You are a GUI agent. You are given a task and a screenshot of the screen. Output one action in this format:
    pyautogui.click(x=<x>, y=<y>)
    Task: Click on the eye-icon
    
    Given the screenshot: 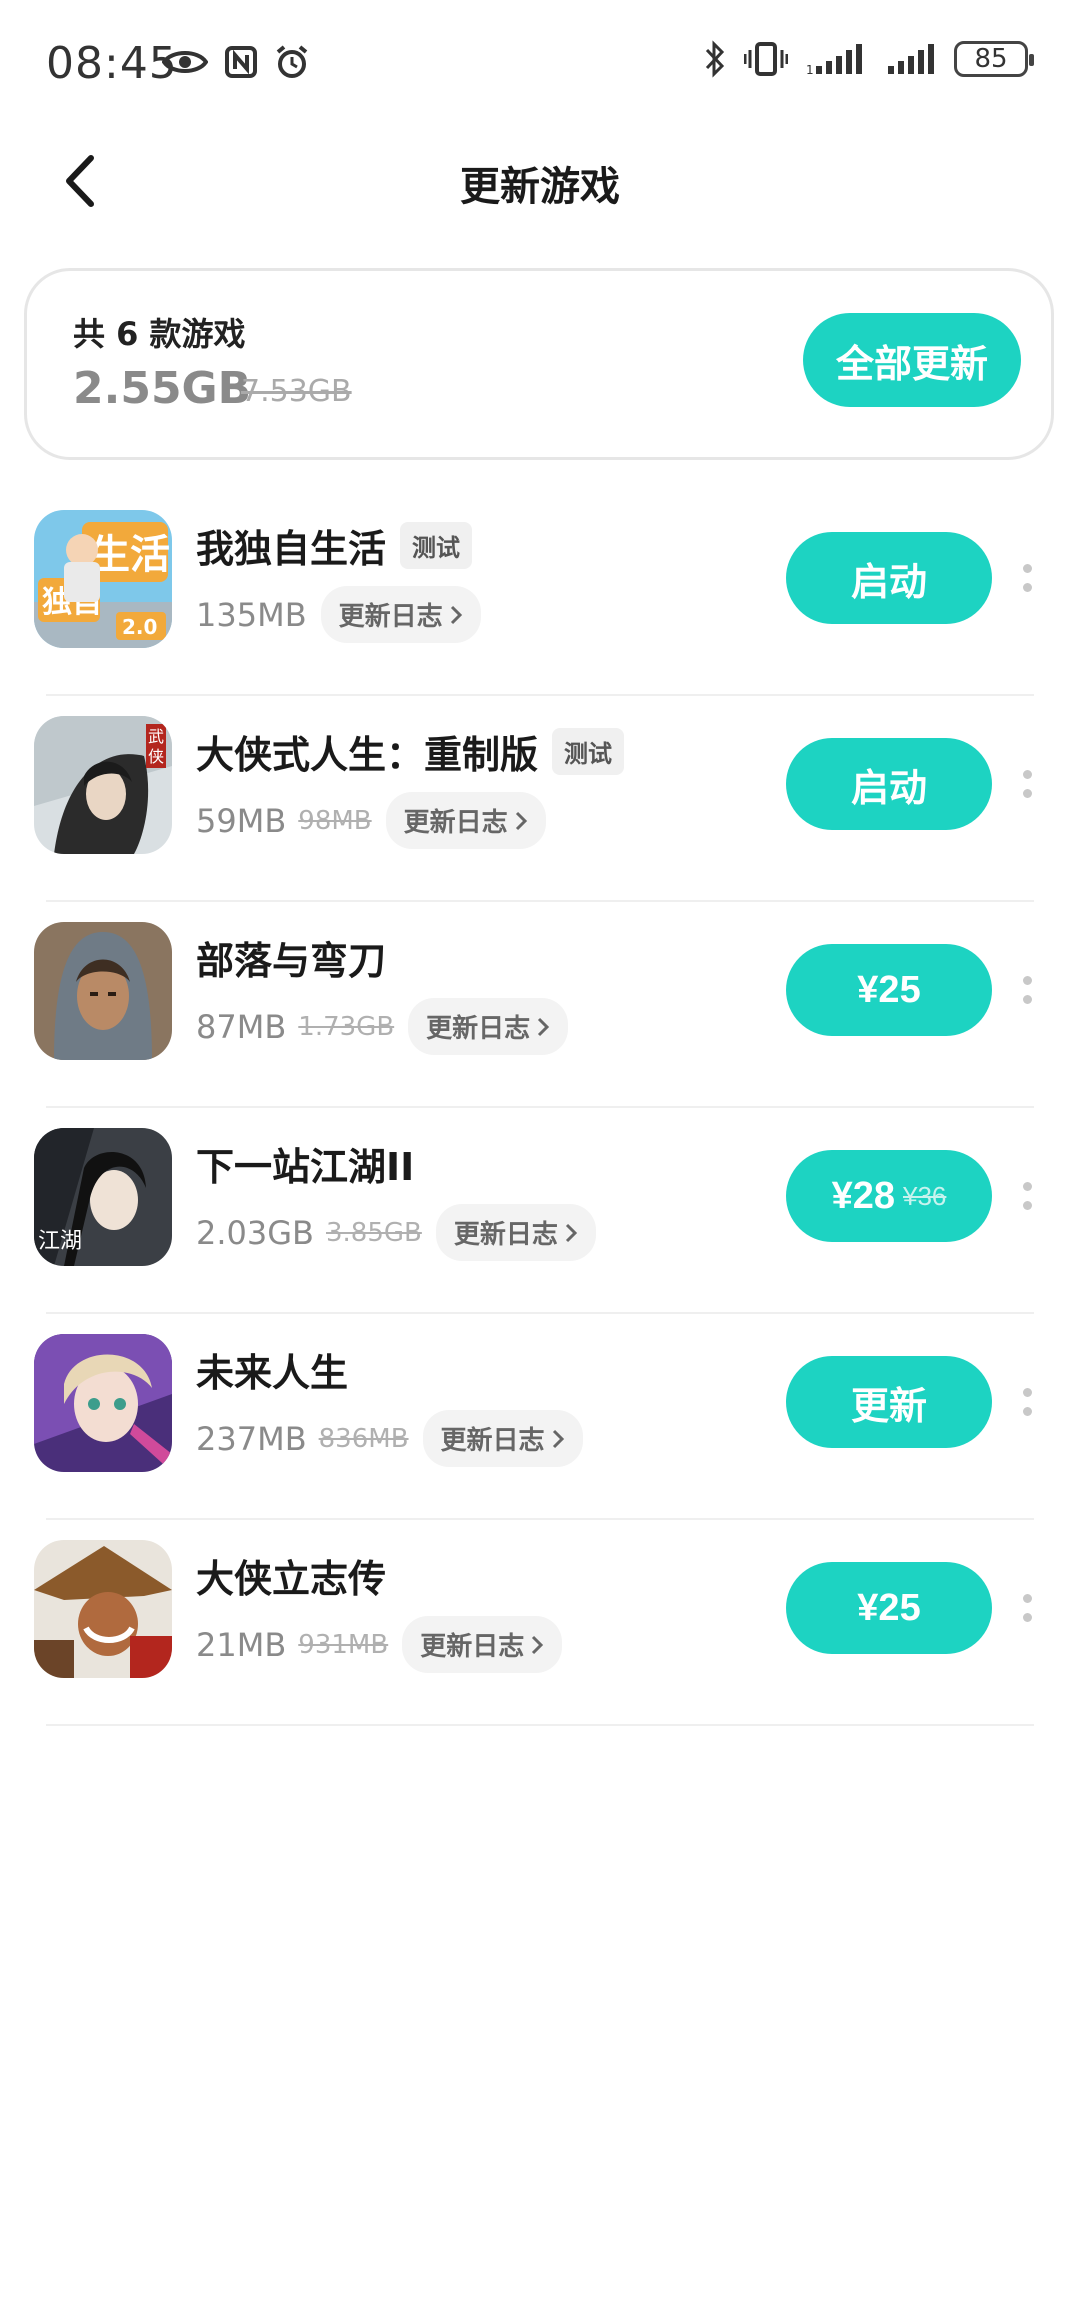 What is the action you would take?
    pyautogui.click(x=185, y=62)
    